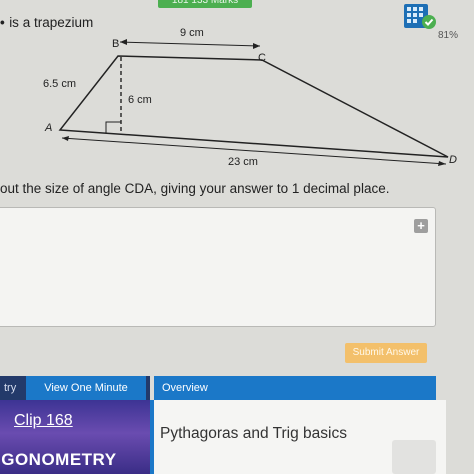 The width and height of the screenshot is (474, 474). I want to click on vertex-a-label: A, so click(49, 128).